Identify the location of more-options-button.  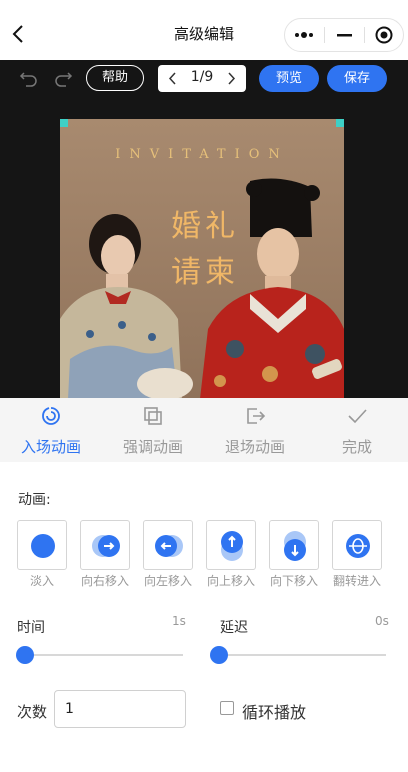
(305, 35).